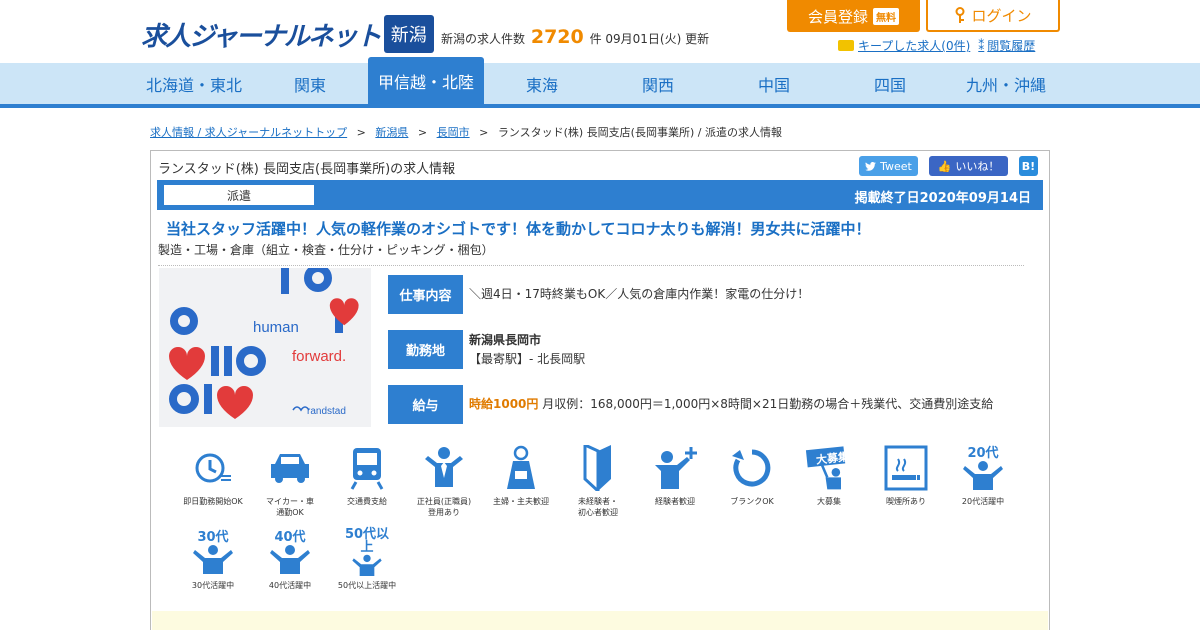 The image size is (1200, 630). Describe the element at coordinates (367, 501) in the screenshot. I see `feature-label: 交通費支給` at that location.